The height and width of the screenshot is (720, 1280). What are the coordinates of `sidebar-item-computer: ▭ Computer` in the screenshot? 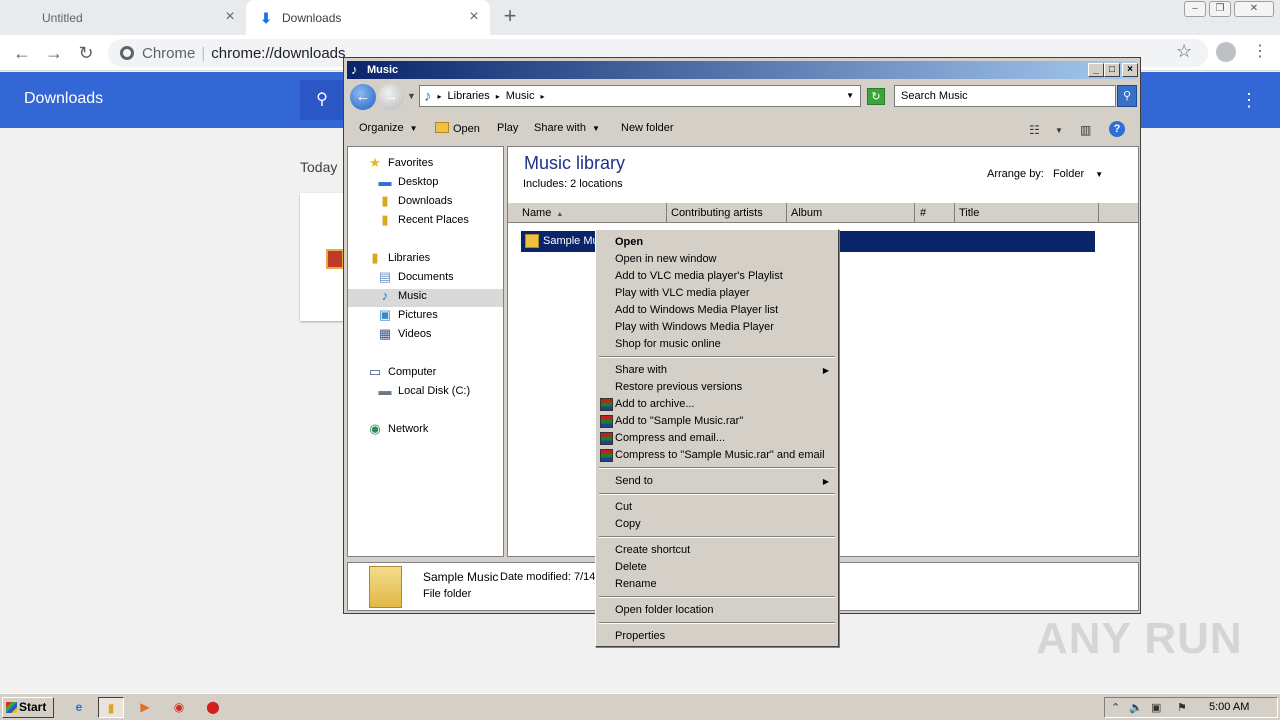 It's located at (401, 372).